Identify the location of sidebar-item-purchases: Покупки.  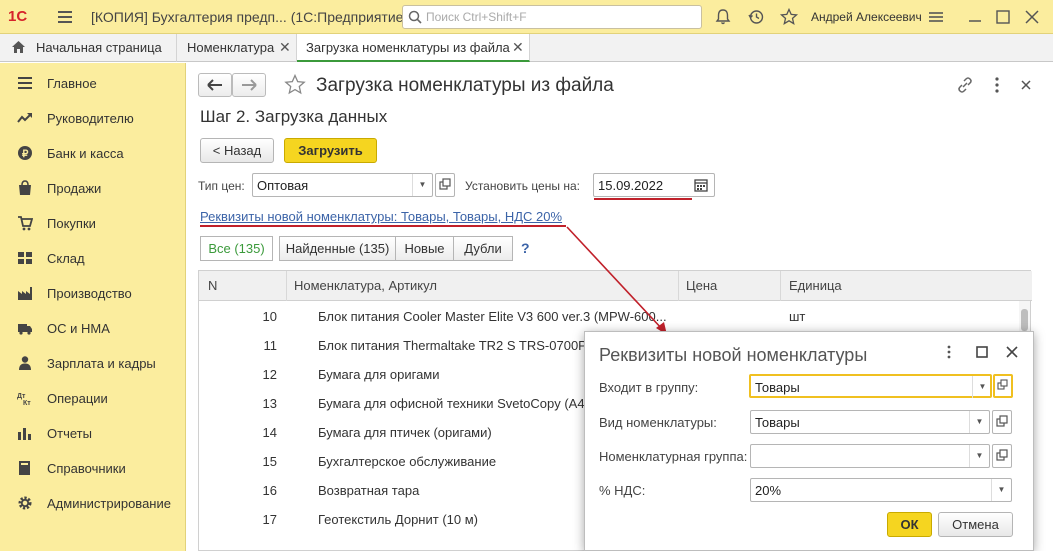
(93, 222).